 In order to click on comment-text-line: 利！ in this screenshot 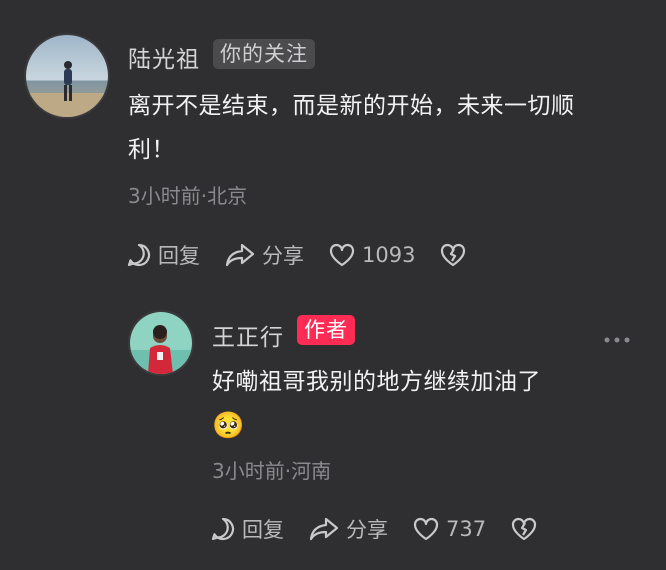, I will do `click(151, 150)`.